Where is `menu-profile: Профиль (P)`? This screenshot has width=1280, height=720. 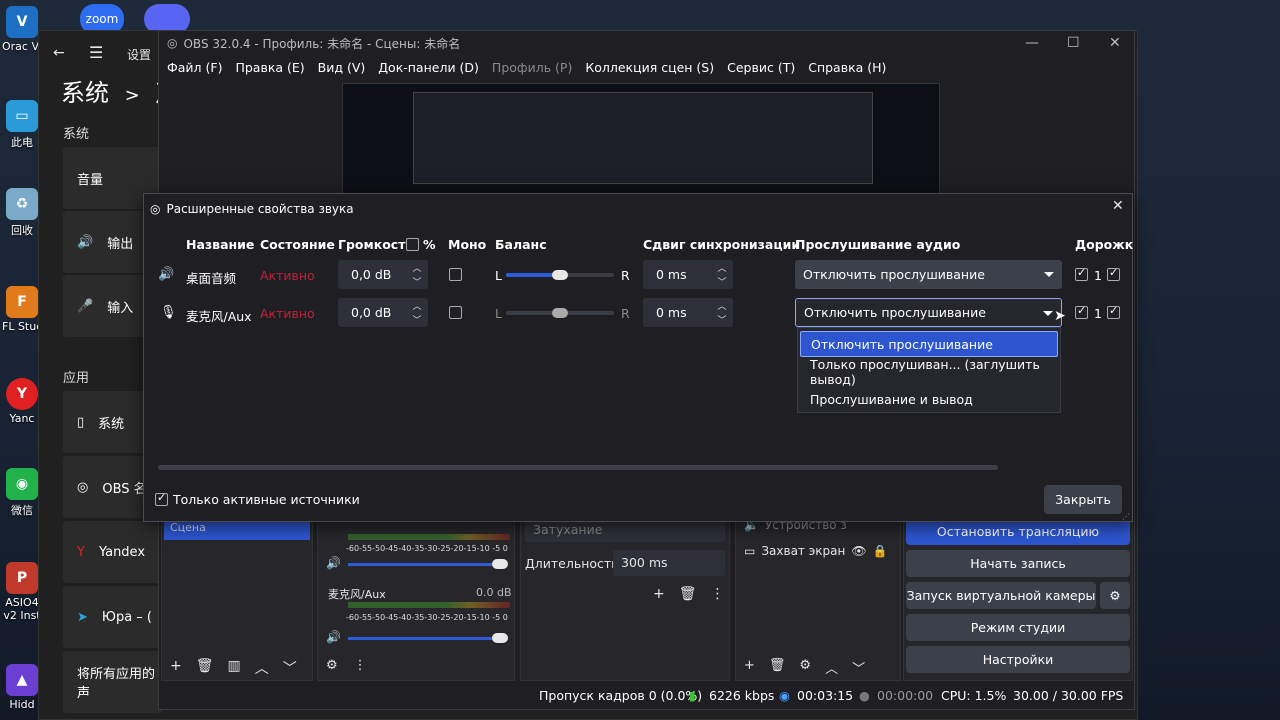 menu-profile: Профиль (P) is located at coordinates (532, 67).